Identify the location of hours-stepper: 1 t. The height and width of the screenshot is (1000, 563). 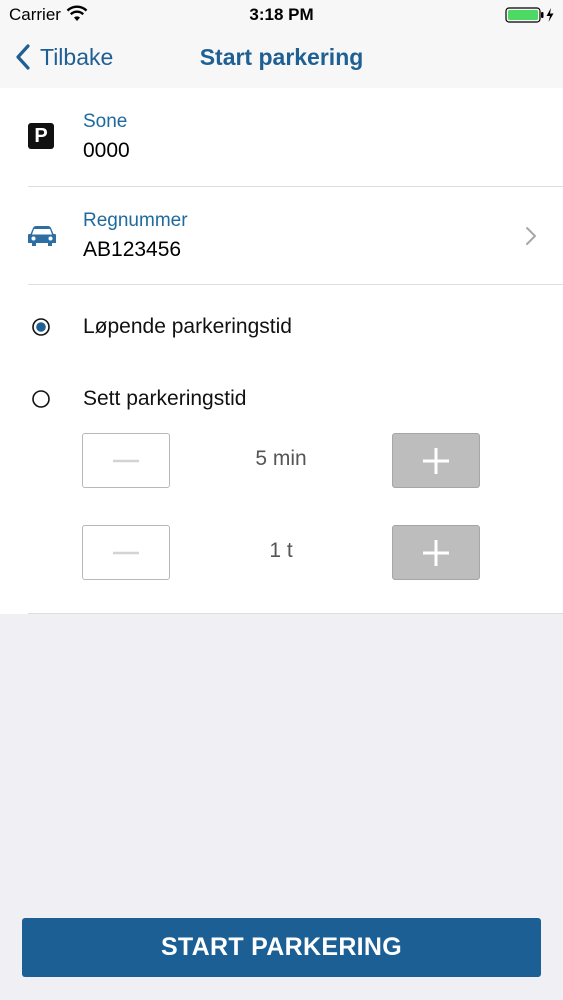
(281, 553).